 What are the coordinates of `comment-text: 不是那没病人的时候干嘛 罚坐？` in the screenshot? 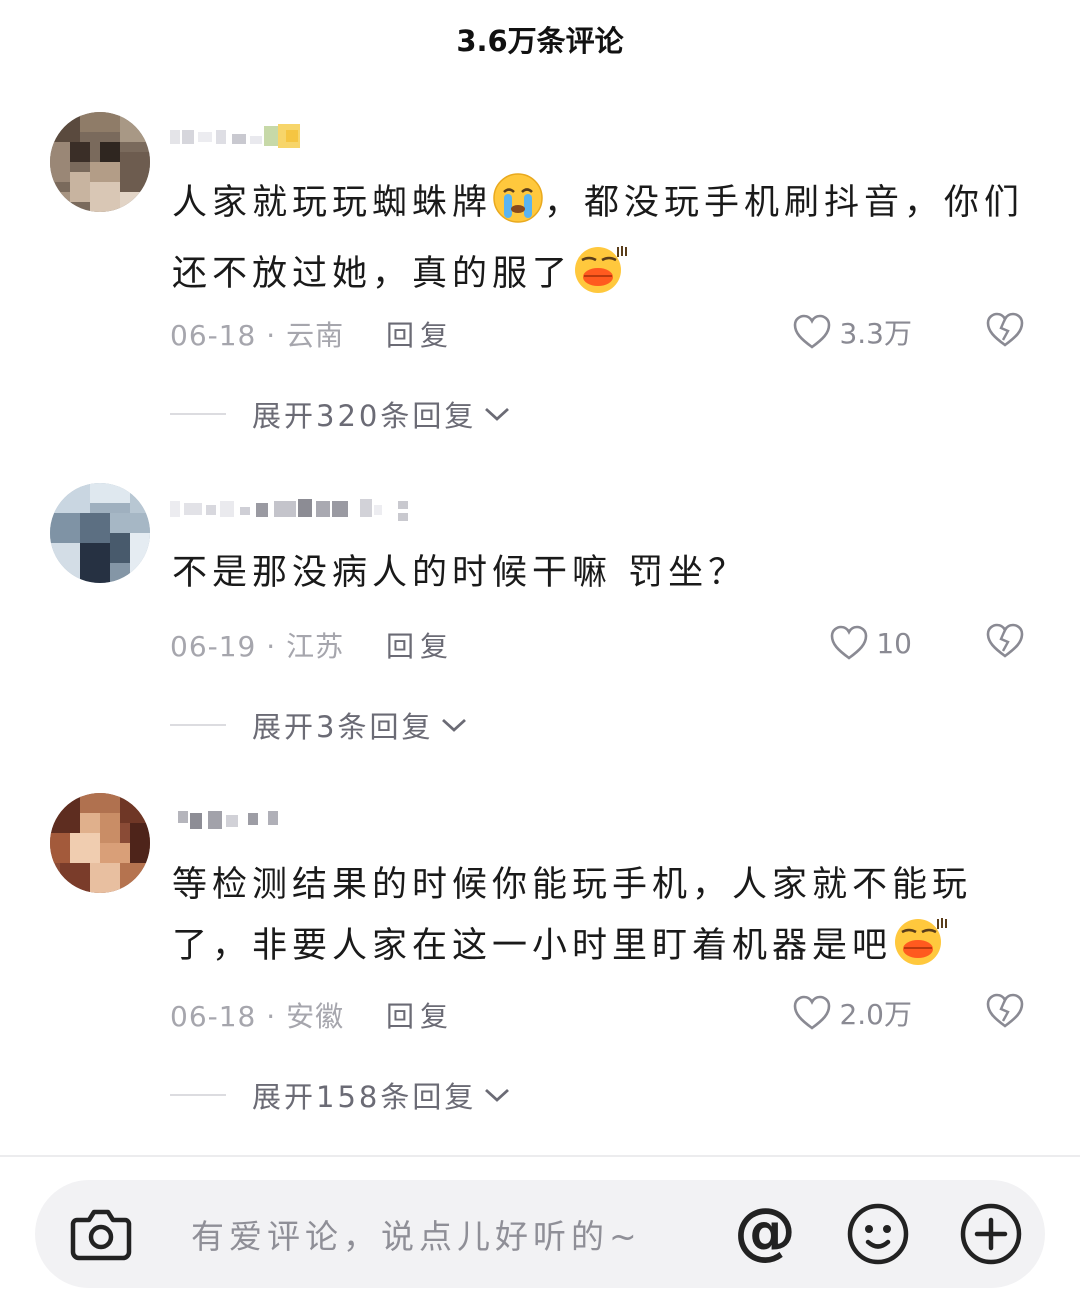 It's located at (460, 573).